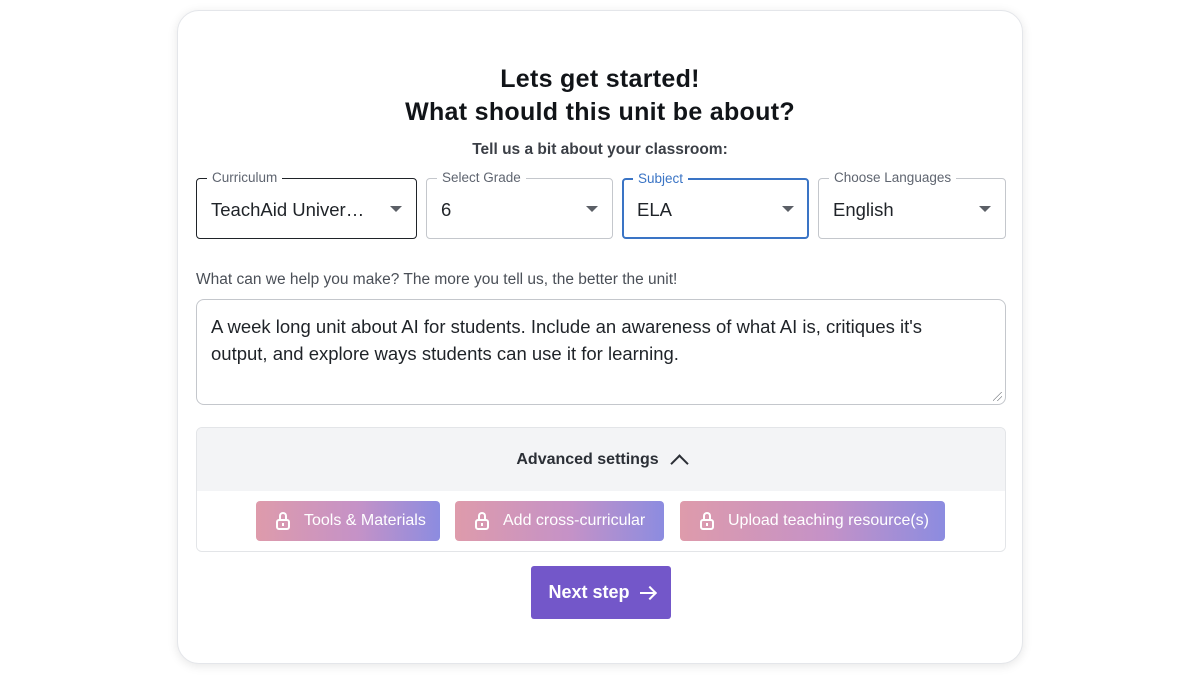 The width and height of the screenshot is (1200, 675). What do you see at coordinates (600, 79) in the screenshot?
I see `title-line-1: Lets get started!` at bounding box center [600, 79].